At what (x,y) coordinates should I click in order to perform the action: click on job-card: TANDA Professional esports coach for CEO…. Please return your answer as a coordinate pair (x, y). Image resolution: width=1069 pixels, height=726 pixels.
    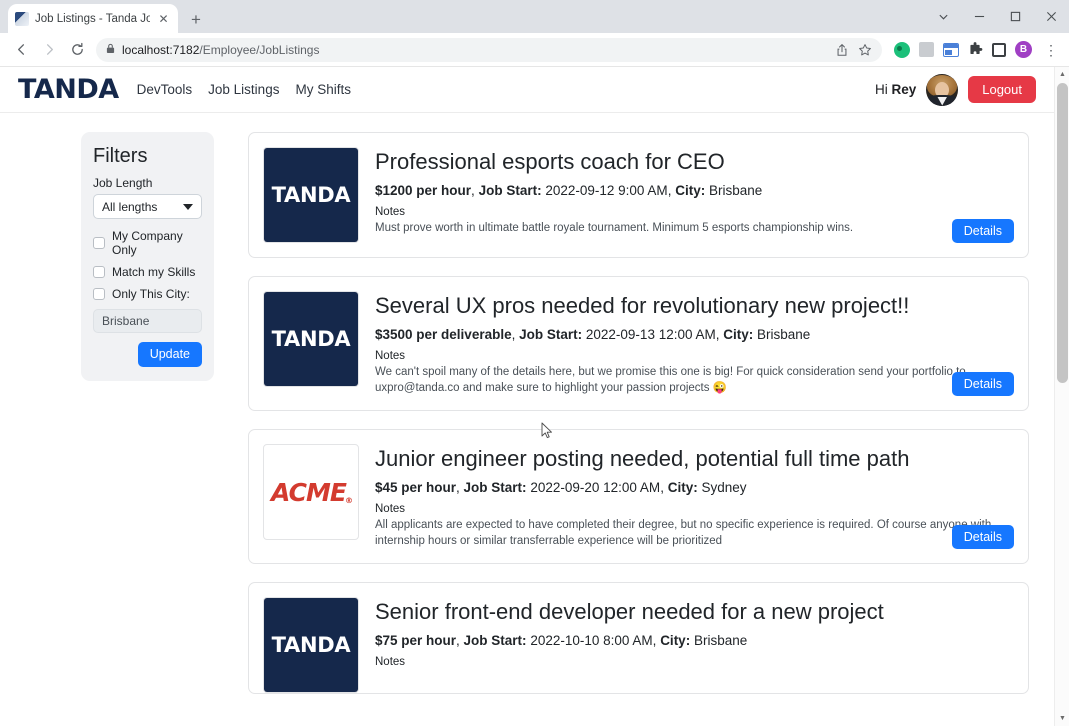
    Looking at the image, I should click on (638, 195).